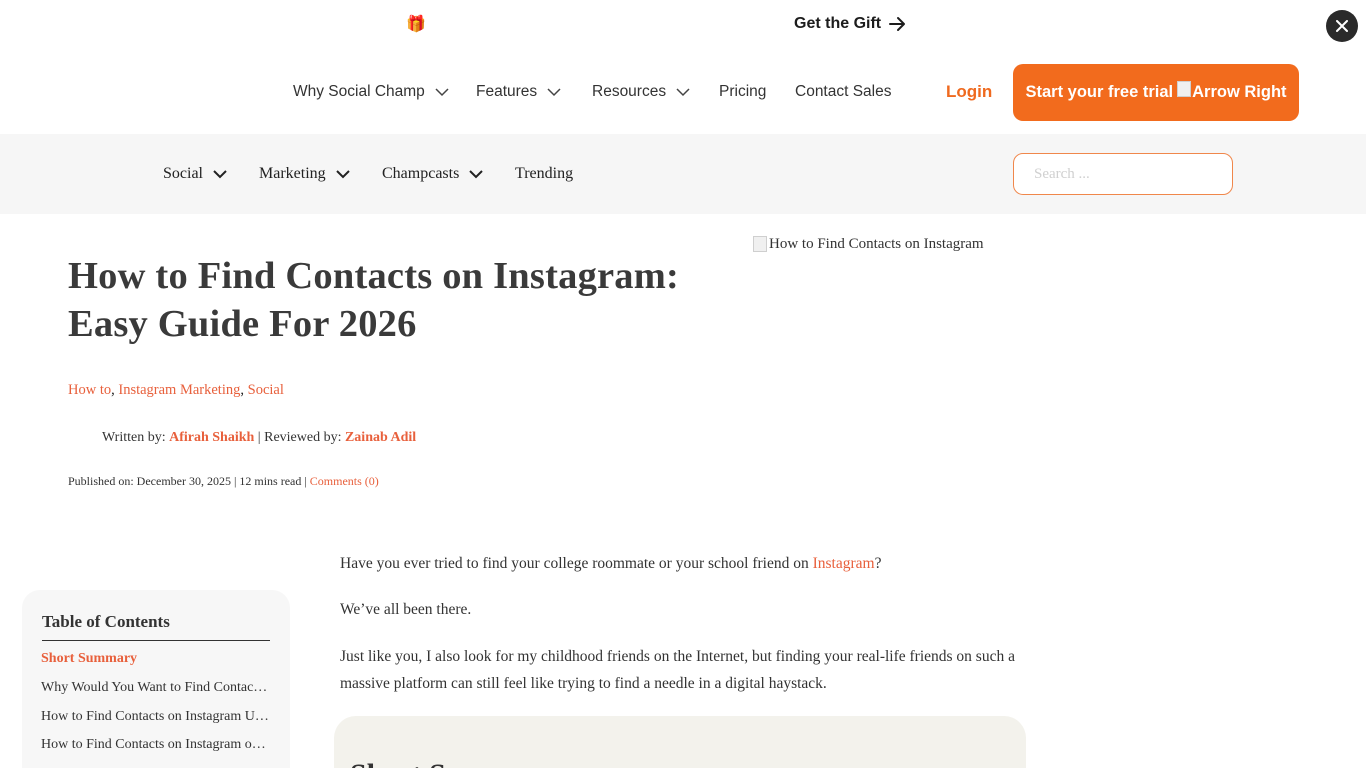  I want to click on search-input, so click(1123, 174).